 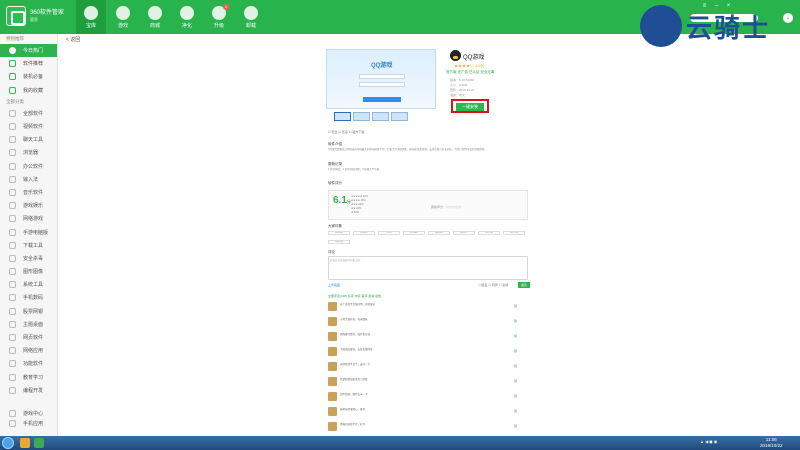 What do you see at coordinates (414, 233) in the screenshot?
I see `impression-tag: 欢乐麻将` at bounding box center [414, 233].